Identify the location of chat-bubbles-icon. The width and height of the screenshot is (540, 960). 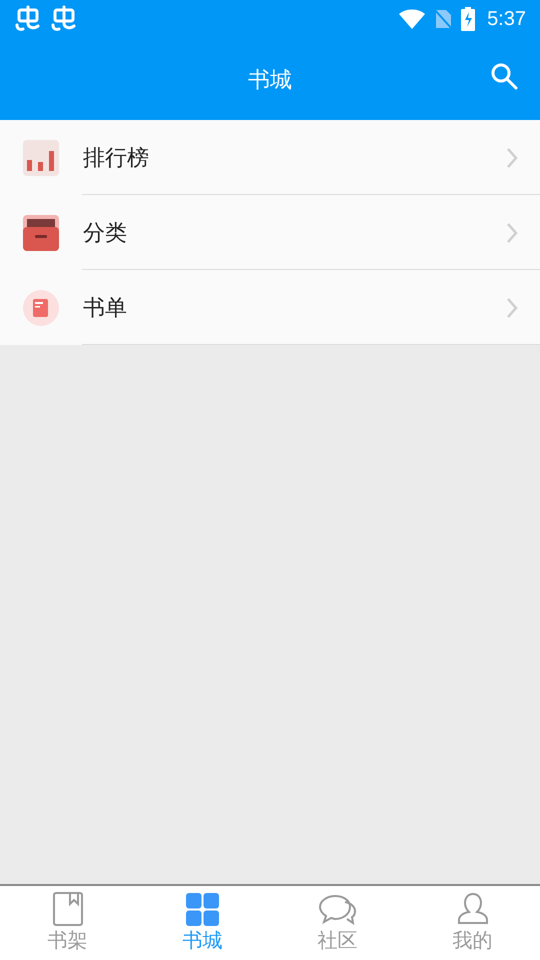
(338, 910).